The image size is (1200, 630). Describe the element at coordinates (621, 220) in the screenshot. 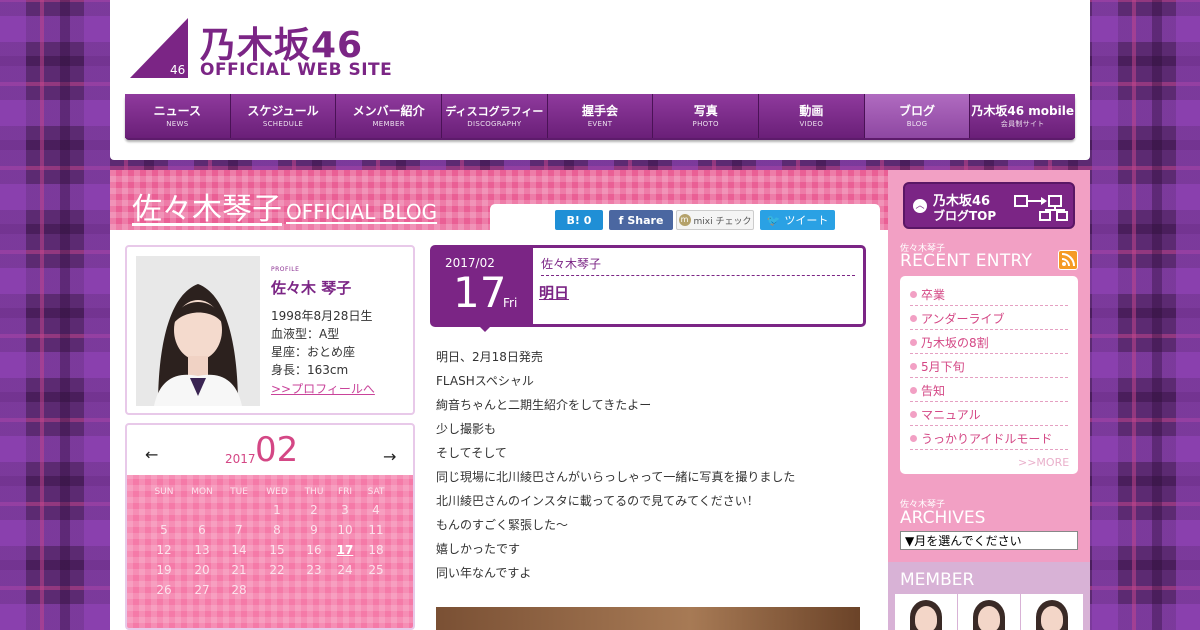

I see `facebook-icon: f` at that location.